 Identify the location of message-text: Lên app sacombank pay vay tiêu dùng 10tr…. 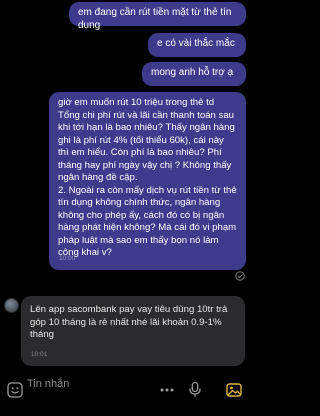
(129, 322).